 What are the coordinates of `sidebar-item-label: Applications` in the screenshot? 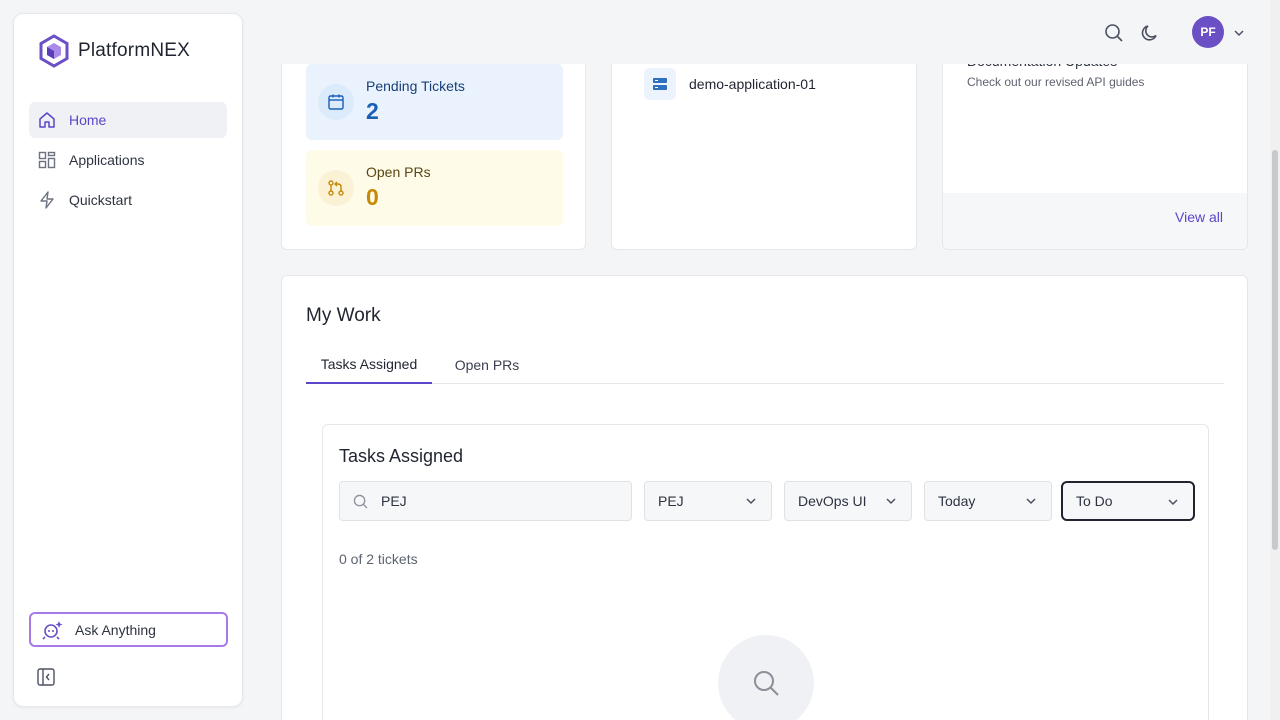 It's located at (107, 160).